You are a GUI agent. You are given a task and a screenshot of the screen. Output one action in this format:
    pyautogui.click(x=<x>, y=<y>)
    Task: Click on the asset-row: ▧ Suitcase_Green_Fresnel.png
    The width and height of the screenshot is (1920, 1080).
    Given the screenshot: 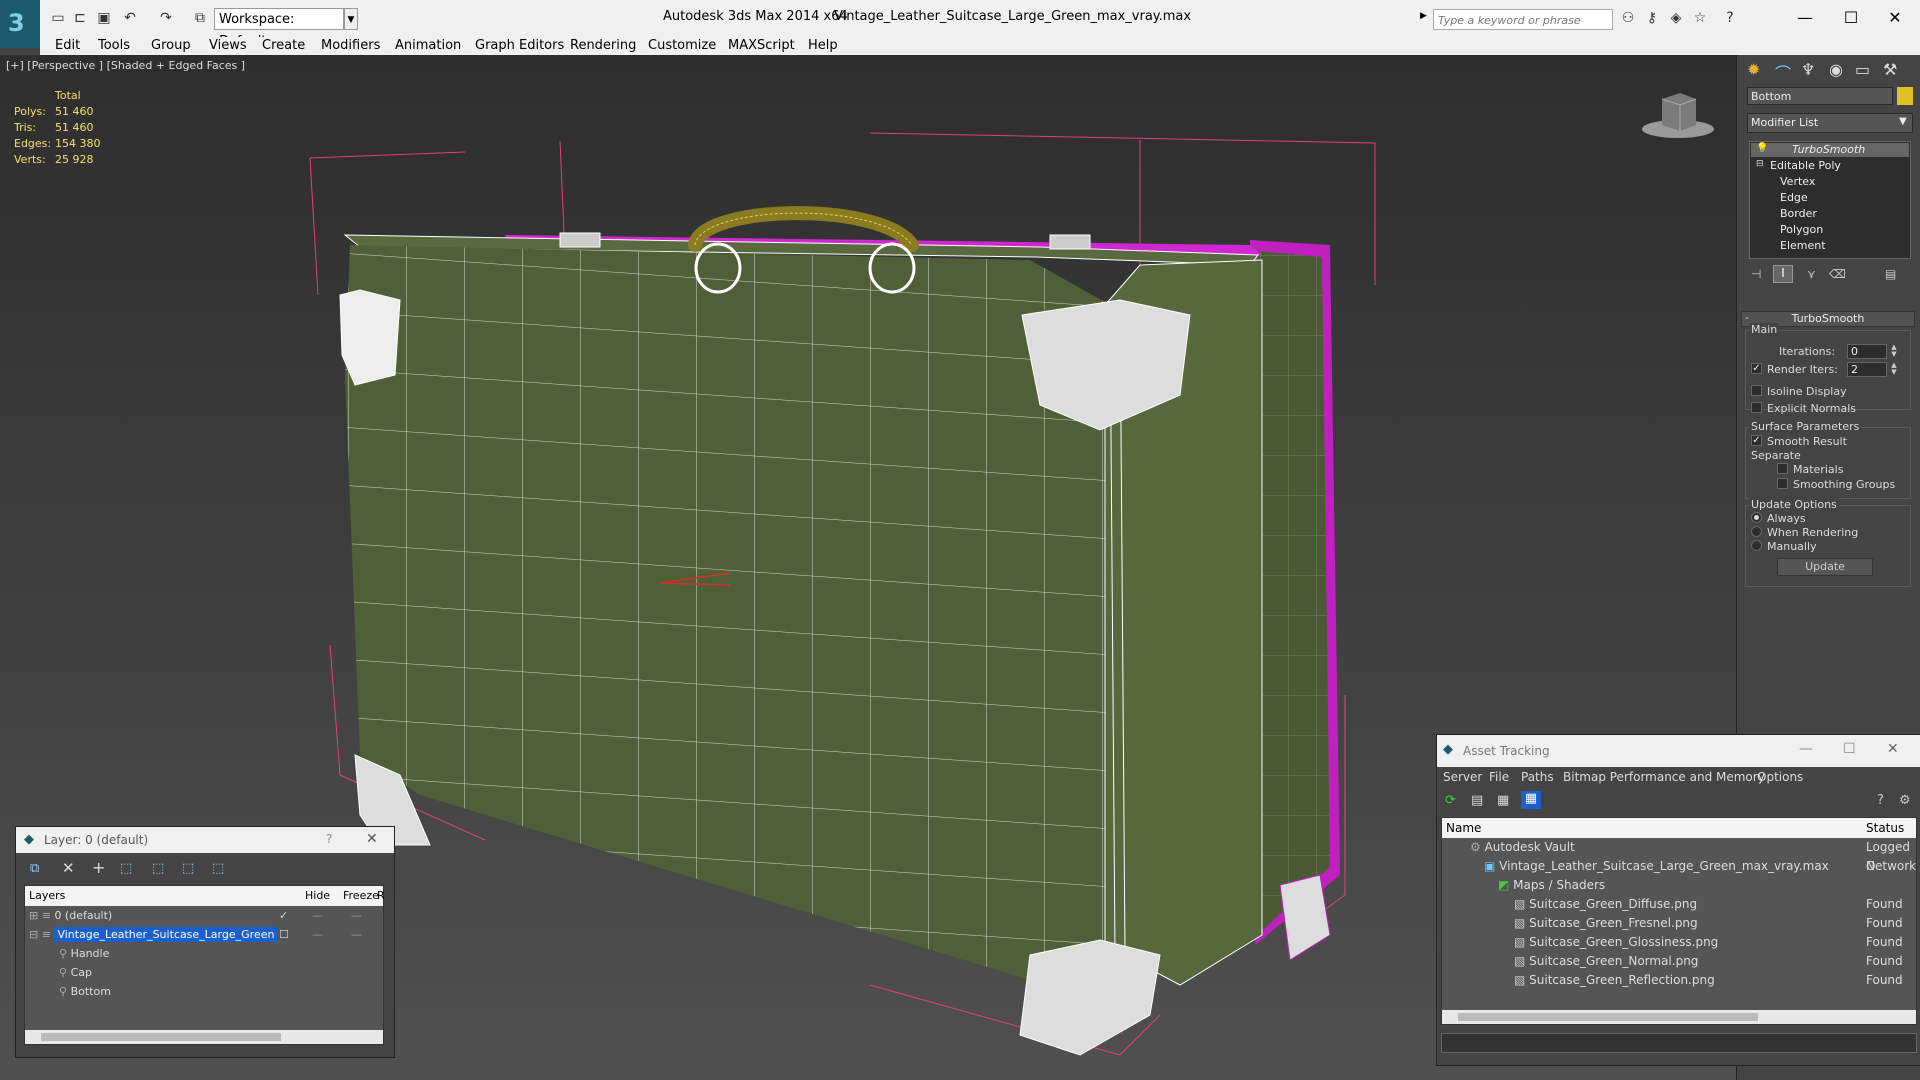 What is the action you would take?
    pyautogui.click(x=1606, y=923)
    